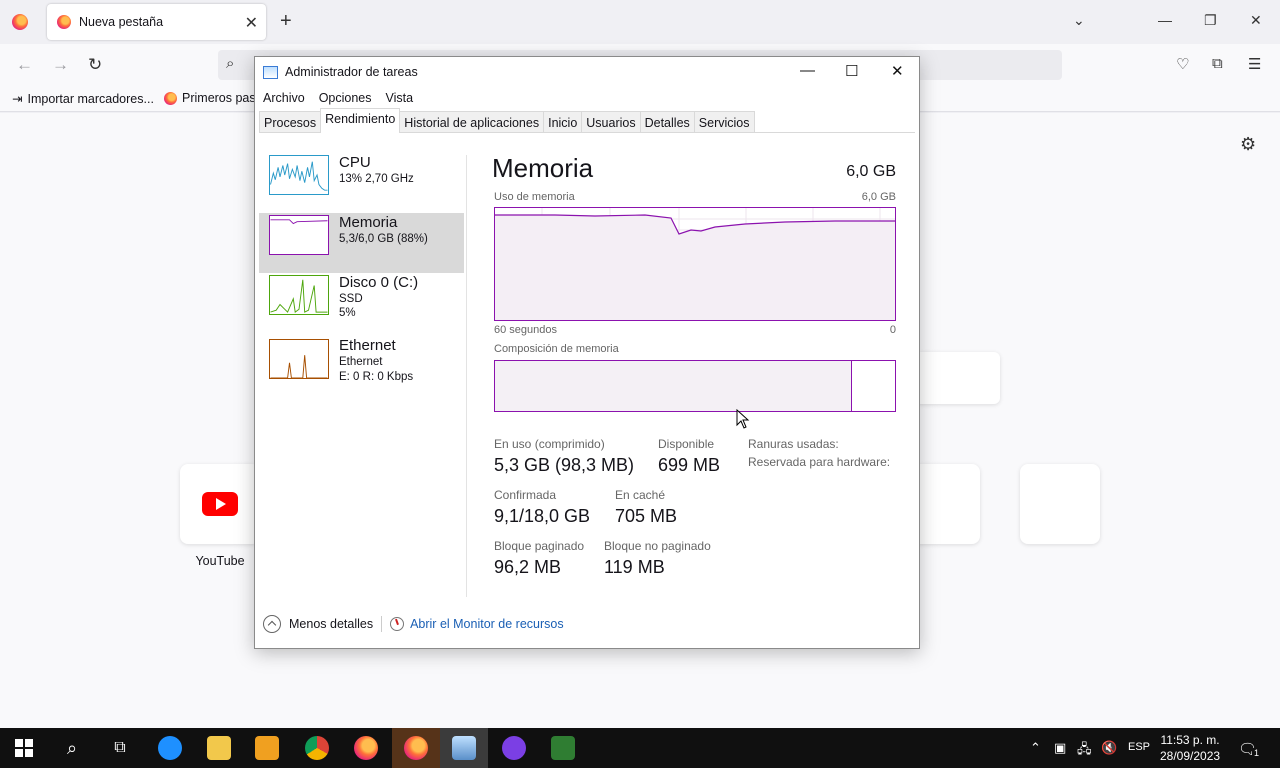 This screenshot has width=1280, height=768. What do you see at coordinates (1254, 64) in the screenshot?
I see `menu-icon: ☰` at bounding box center [1254, 64].